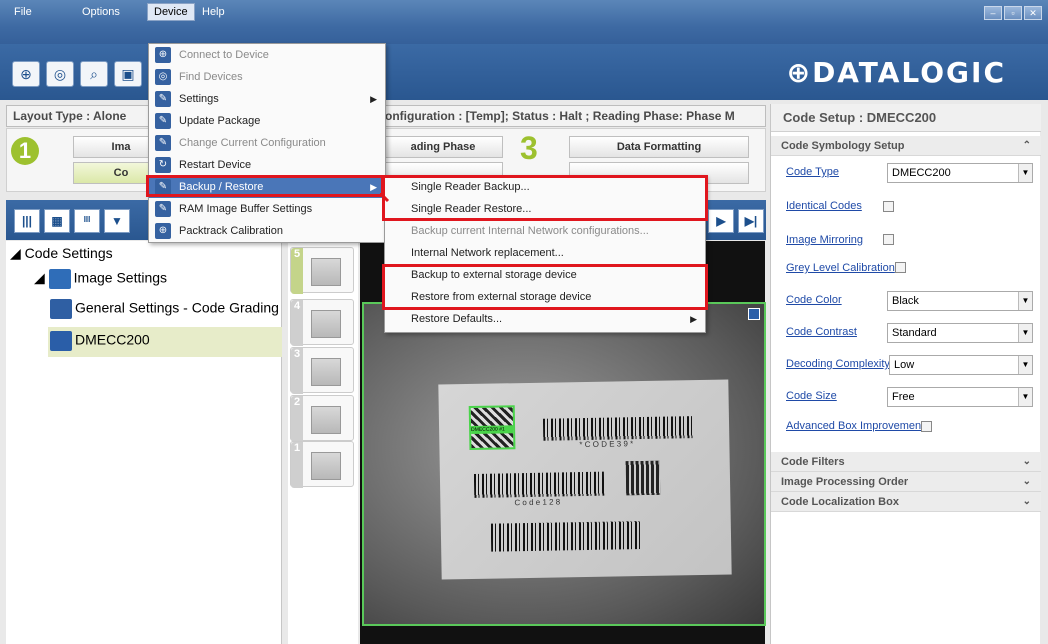  Describe the element at coordinates (906, 462) in the screenshot. I see `section-code-filters: Code Filters ⌄` at that location.